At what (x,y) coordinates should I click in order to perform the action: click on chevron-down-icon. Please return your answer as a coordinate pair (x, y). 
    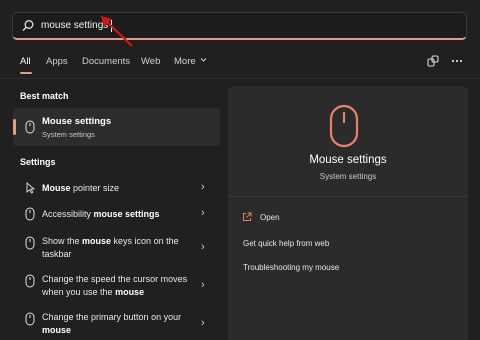
    Looking at the image, I should click on (203, 60).